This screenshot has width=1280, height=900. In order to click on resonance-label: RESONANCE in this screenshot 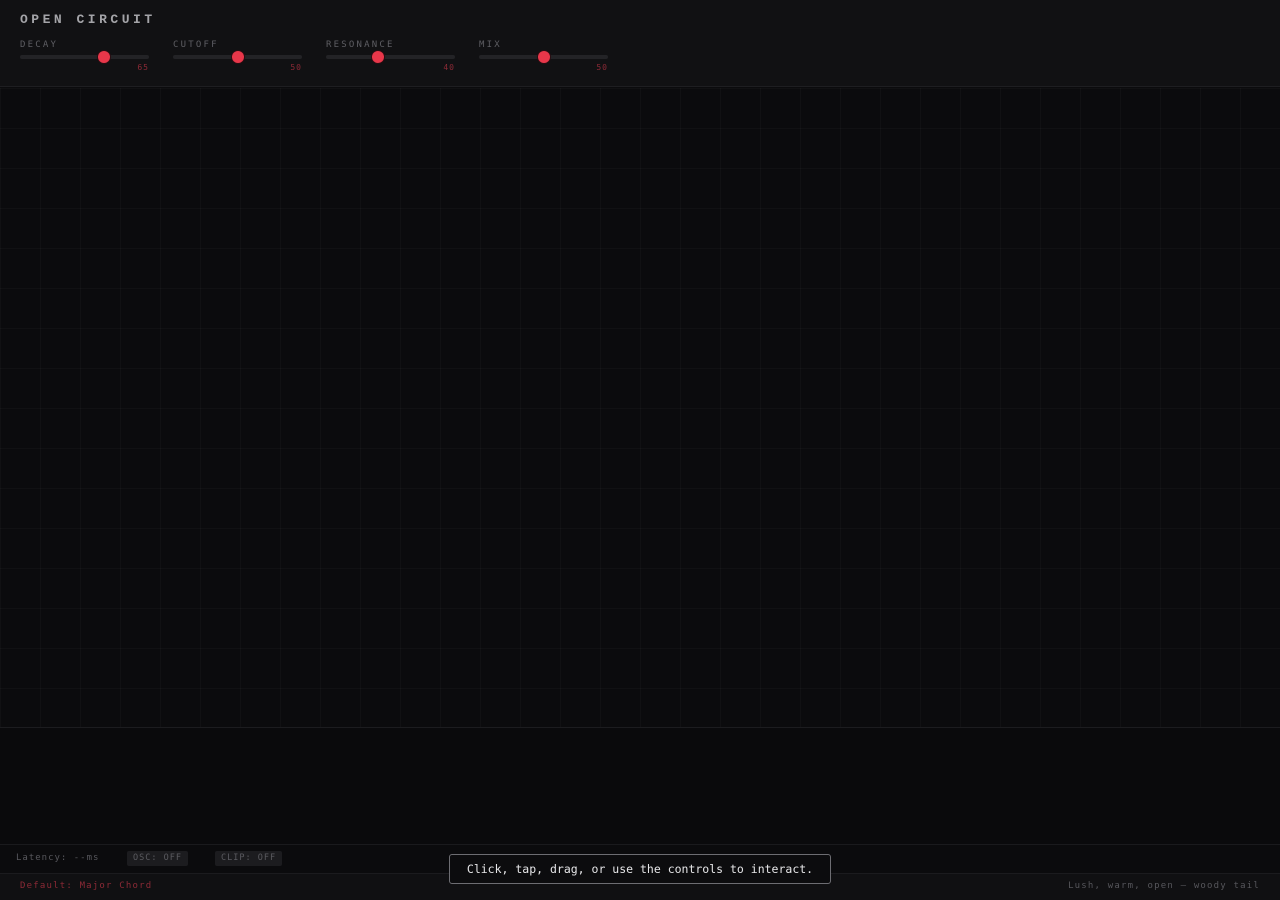, I will do `click(360, 45)`.